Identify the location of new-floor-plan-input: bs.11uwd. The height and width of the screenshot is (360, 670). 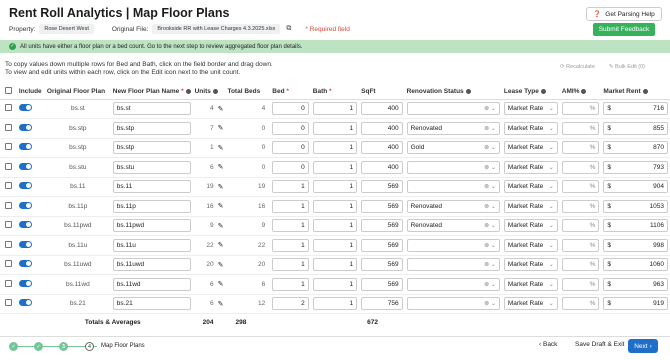
(151, 265).